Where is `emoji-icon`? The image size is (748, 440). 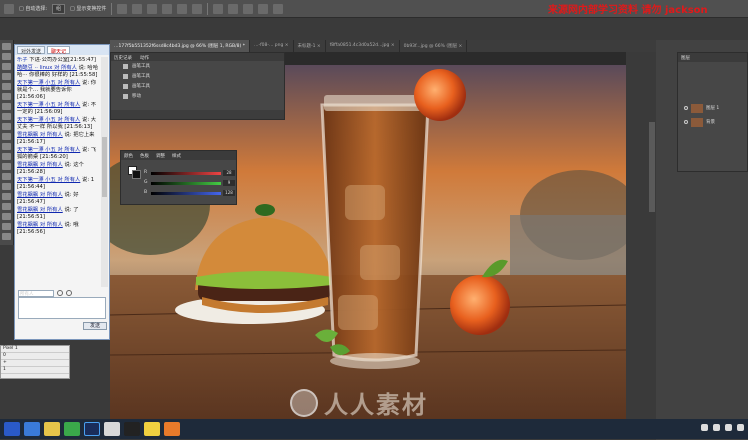 emoji-icon is located at coordinates (60, 293).